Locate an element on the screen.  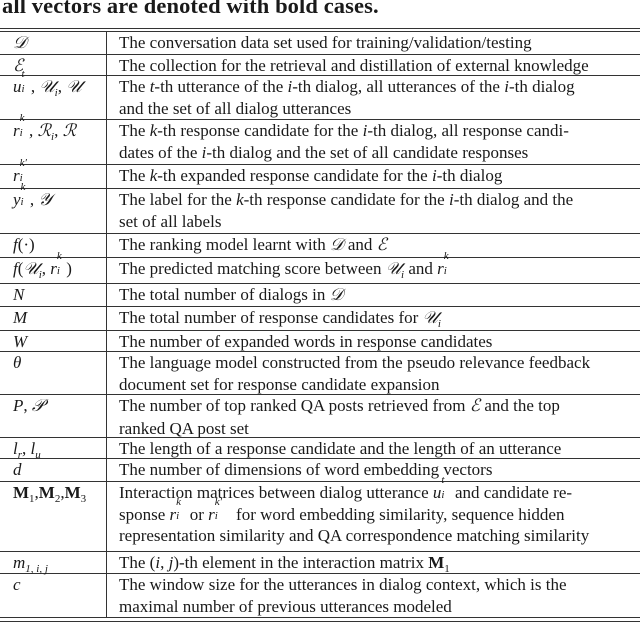
notation-symbol: P, 𝒫 is located at coordinates (53, 416).